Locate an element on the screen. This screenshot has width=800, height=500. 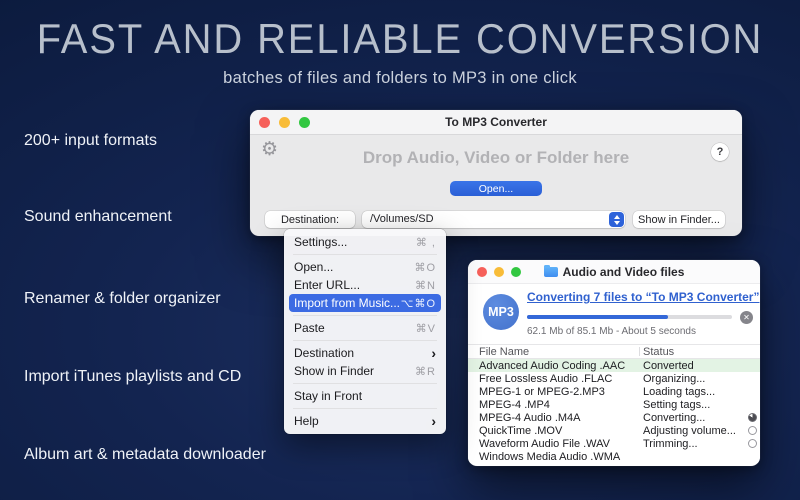
menu-item-label: Paste is located at coordinates (309, 328).